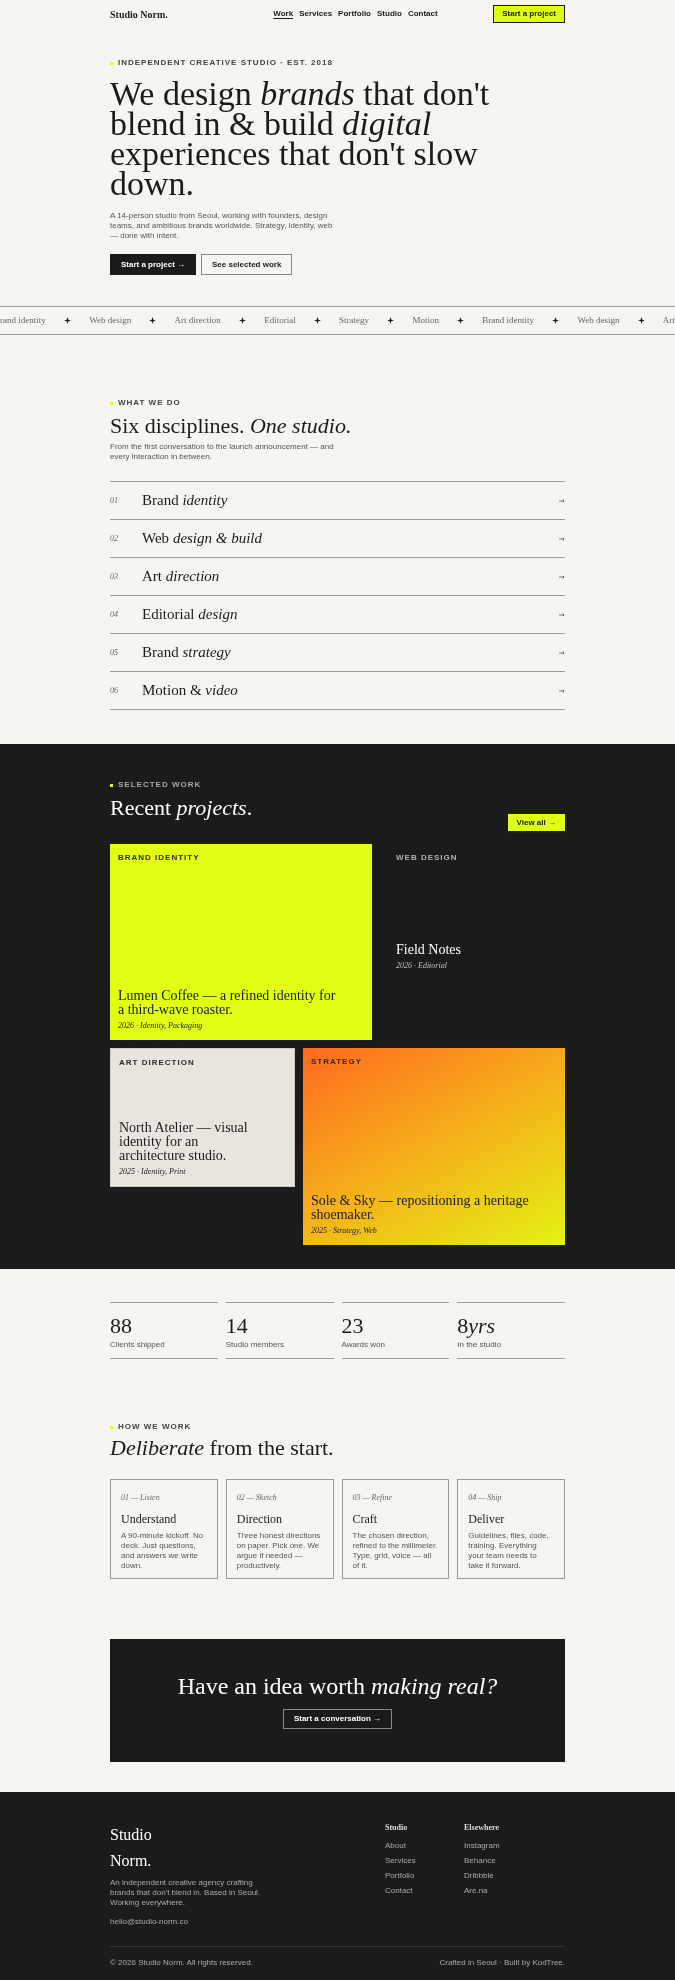  What do you see at coordinates (227, 1003) in the screenshot?
I see `project-title: Lumen Coffee — a refined identity for a third-wave roaster.` at bounding box center [227, 1003].